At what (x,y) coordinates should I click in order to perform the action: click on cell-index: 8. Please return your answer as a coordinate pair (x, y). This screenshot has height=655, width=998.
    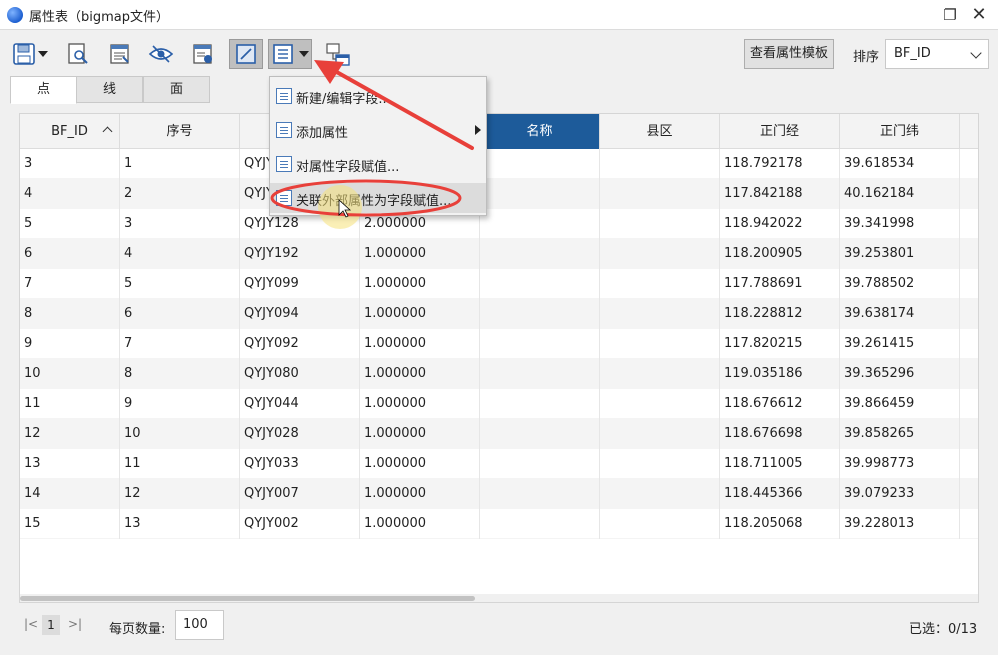
    Looking at the image, I should click on (180, 374).